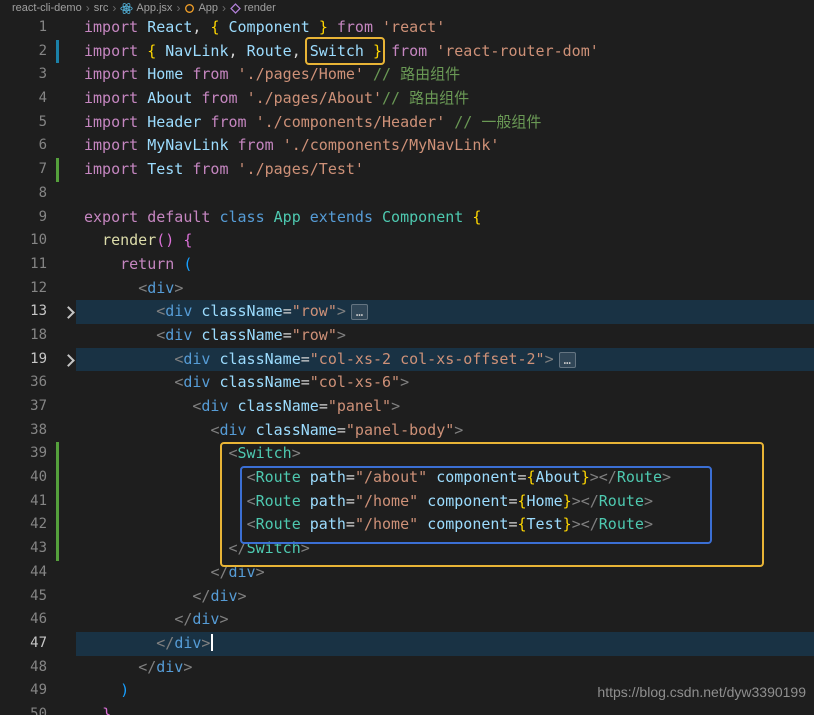 This screenshot has height=715, width=814. Describe the element at coordinates (407, 643) in the screenshot. I see `code-line: 47 </div>` at that location.